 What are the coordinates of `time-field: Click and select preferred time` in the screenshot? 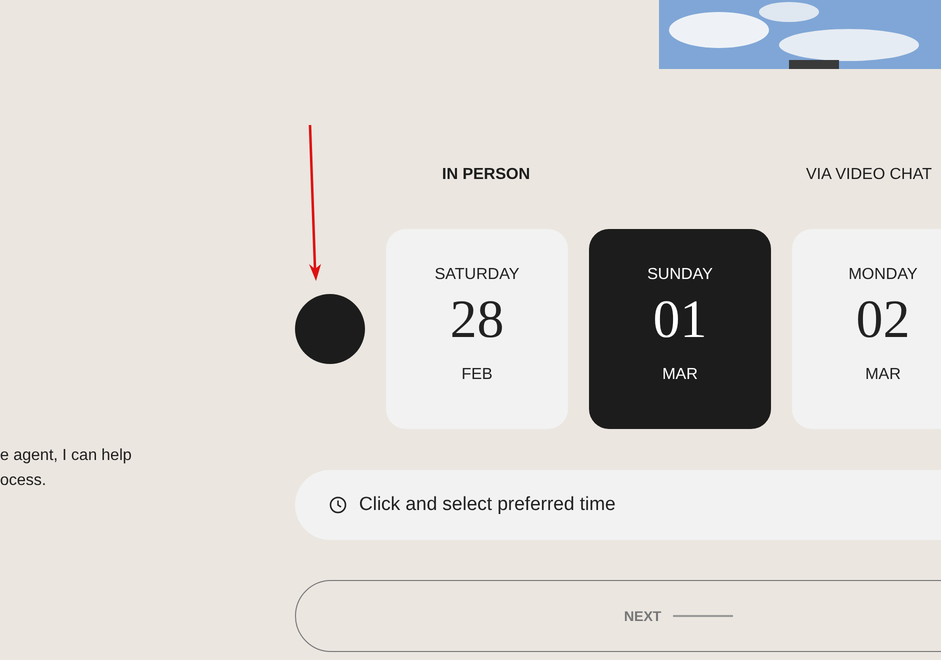 It's located at (618, 505).